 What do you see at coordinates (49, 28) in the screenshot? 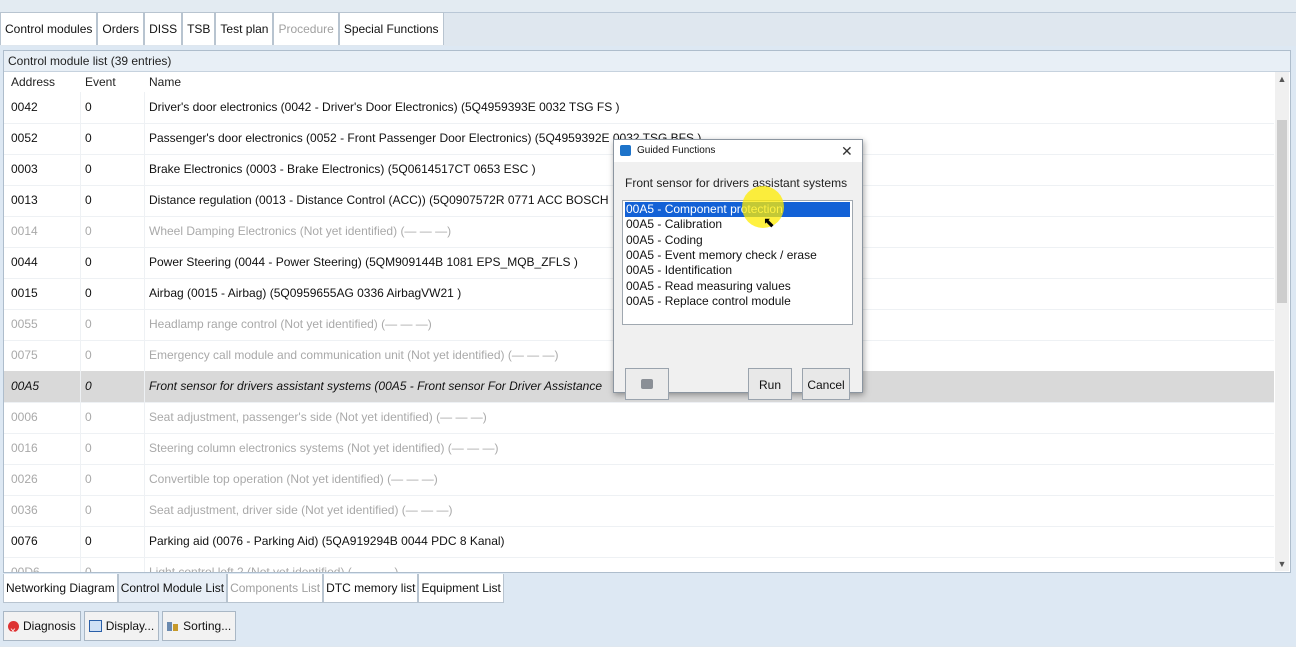
I see `tab-control-modules: Control modules` at bounding box center [49, 28].